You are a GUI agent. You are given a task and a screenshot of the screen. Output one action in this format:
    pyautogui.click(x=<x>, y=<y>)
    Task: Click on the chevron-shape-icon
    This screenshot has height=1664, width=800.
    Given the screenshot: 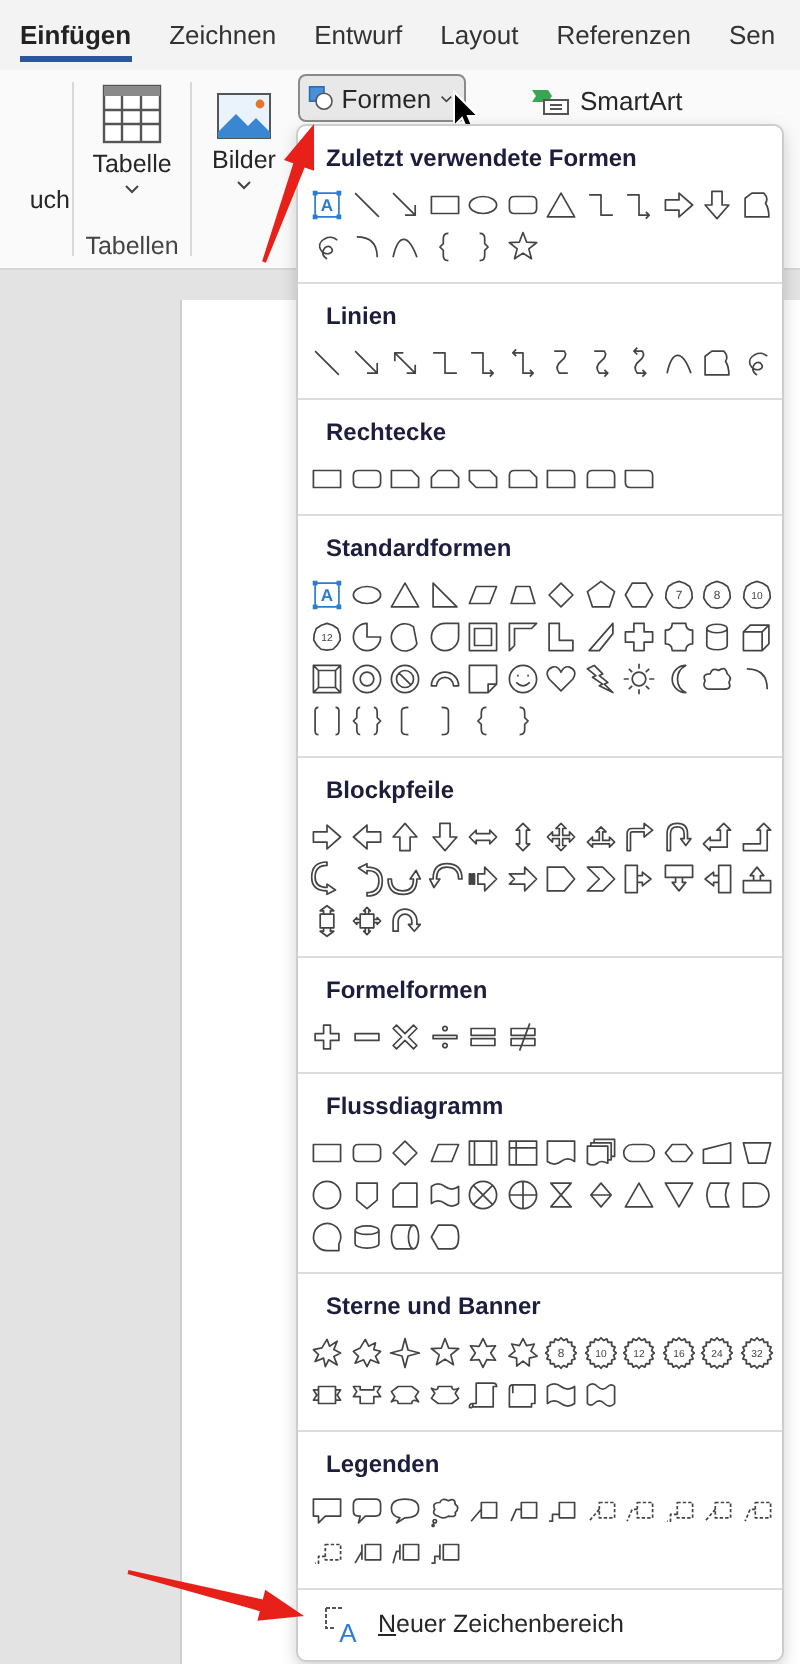 What is the action you would take?
    pyautogui.click(x=600, y=879)
    